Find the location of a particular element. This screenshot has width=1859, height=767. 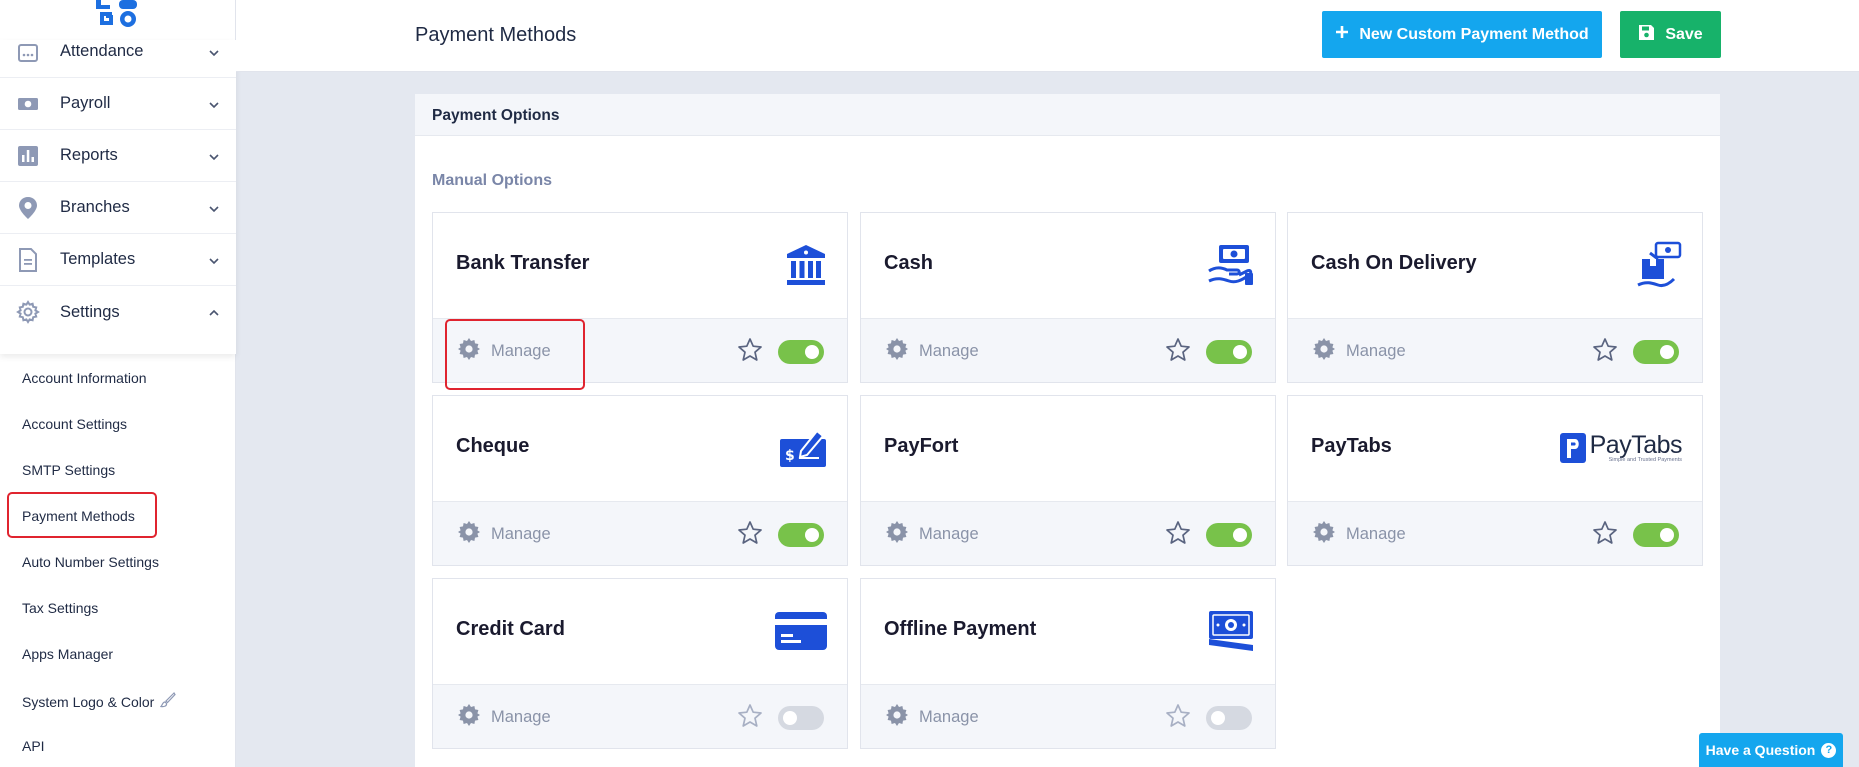

settings-item-account-settings: Account Settings is located at coordinates (74, 424).